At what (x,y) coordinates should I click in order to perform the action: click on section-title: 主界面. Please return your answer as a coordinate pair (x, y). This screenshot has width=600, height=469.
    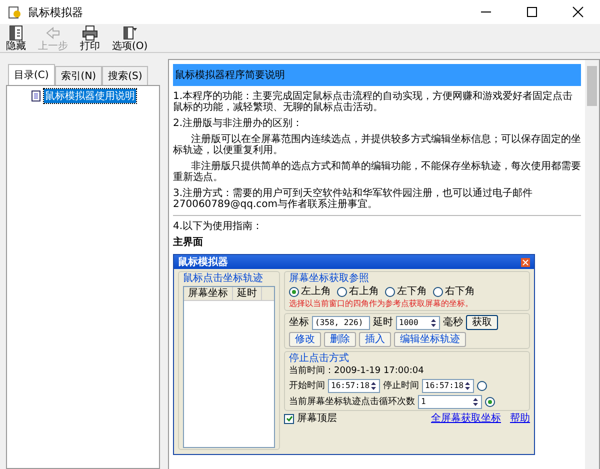
    Looking at the image, I should click on (188, 242).